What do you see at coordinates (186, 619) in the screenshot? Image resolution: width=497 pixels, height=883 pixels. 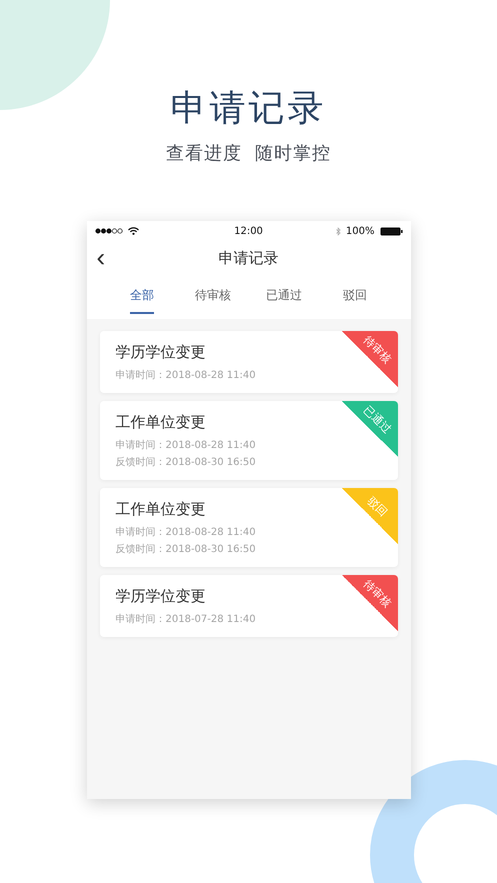 I see `record-time: 申请时间：2018-07-28 11:40` at bounding box center [186, 619].